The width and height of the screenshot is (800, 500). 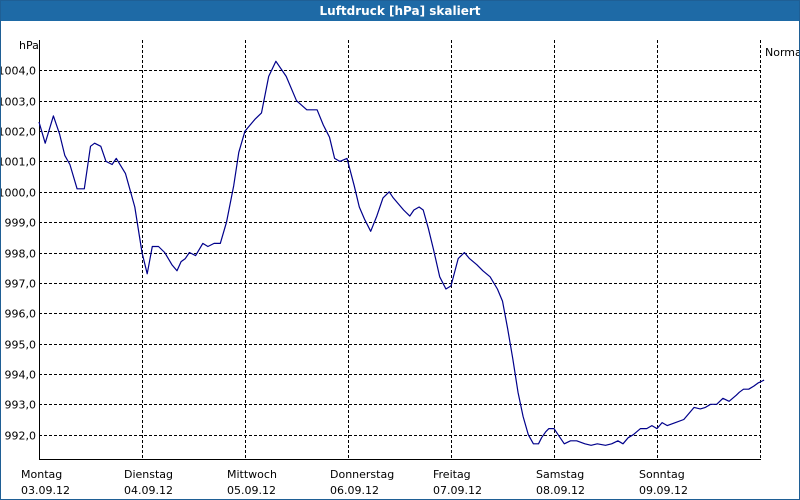 What do you see at coordinates (452, 474) in the screenshot?
I see `x-tick-label-day: Freitag` at bounding box center [452, 474].